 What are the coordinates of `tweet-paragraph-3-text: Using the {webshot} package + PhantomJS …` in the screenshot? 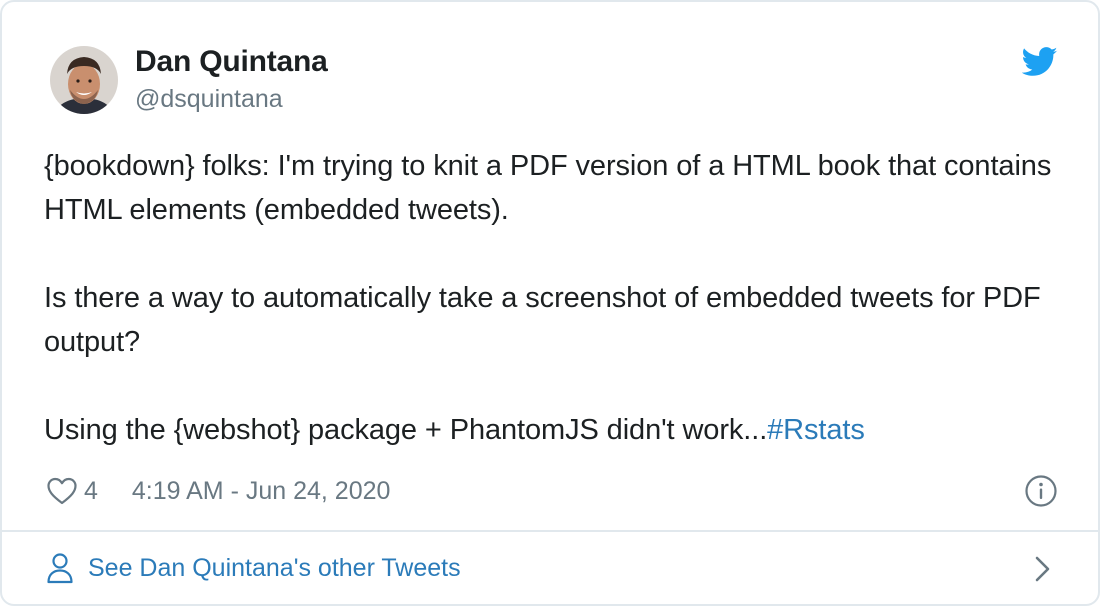 It's located at (406, 430).